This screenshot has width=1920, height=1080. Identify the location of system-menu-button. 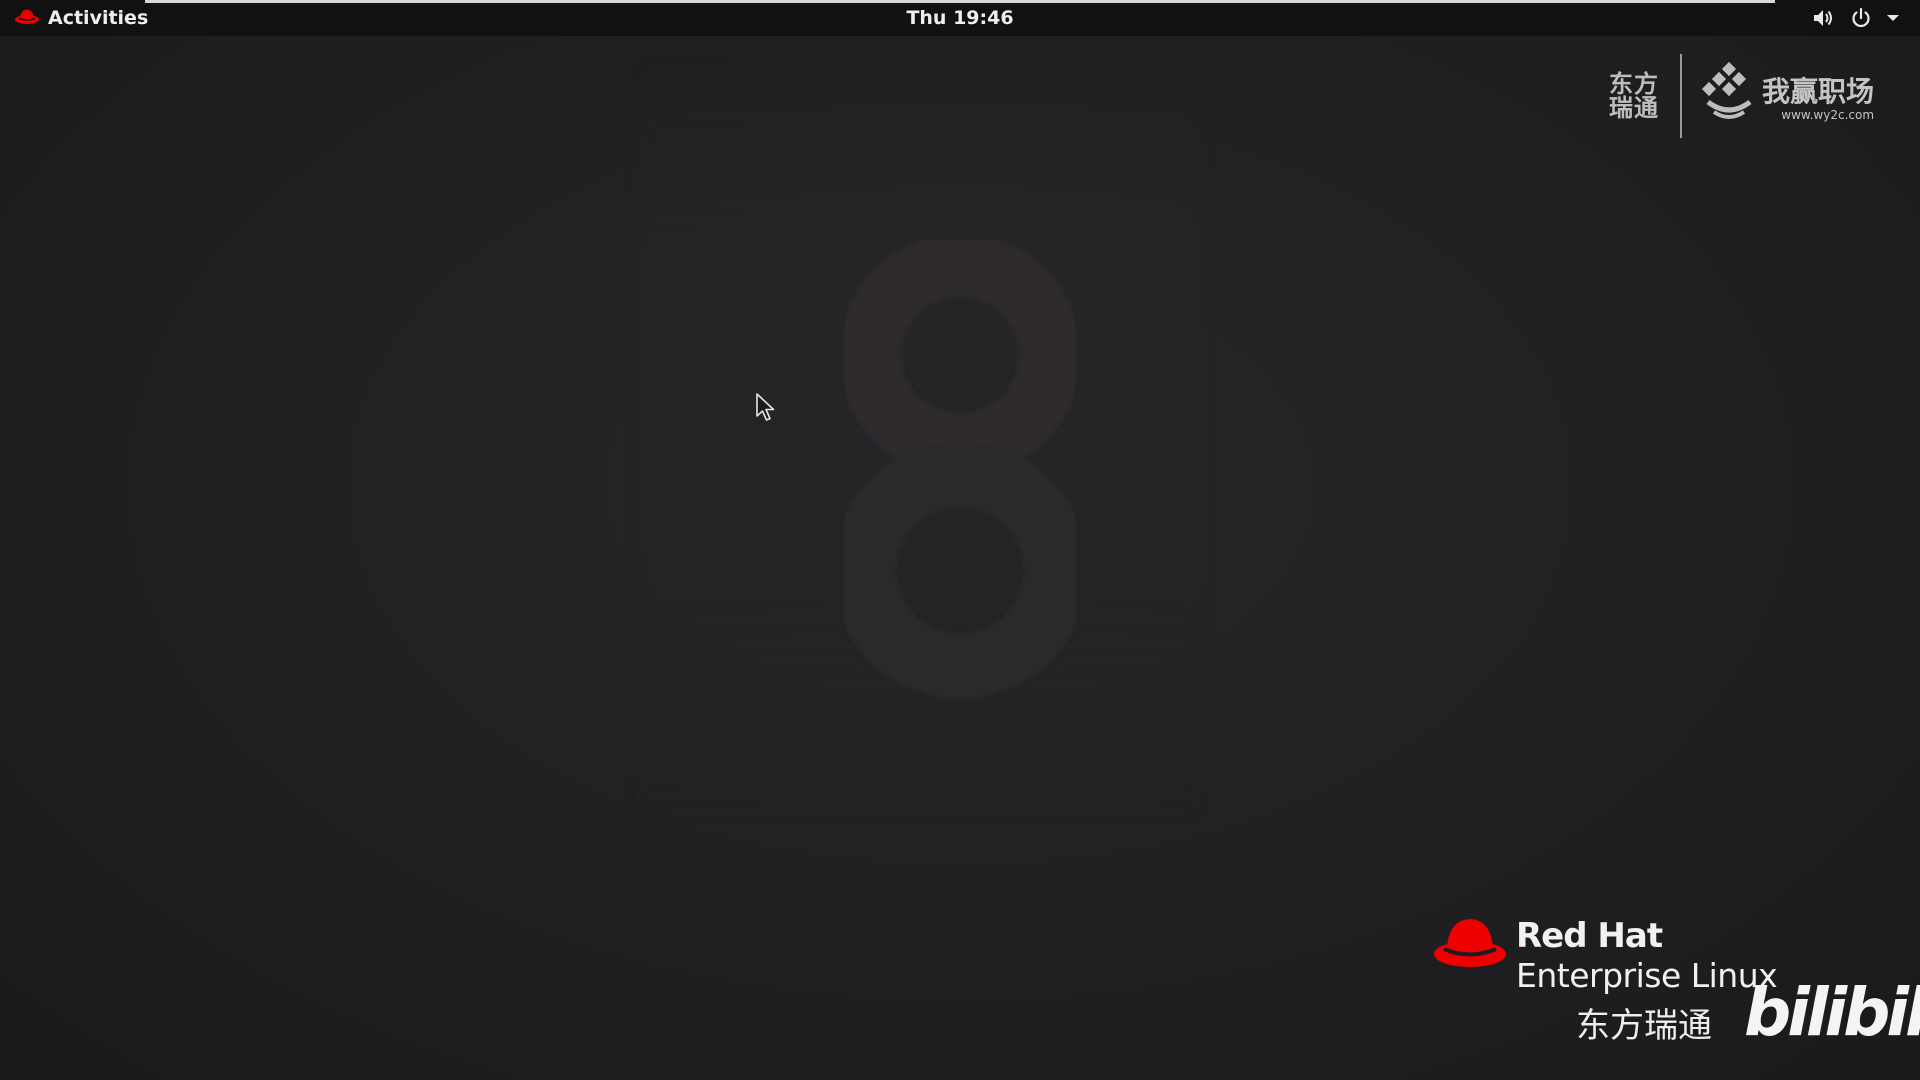
(1856, 18).